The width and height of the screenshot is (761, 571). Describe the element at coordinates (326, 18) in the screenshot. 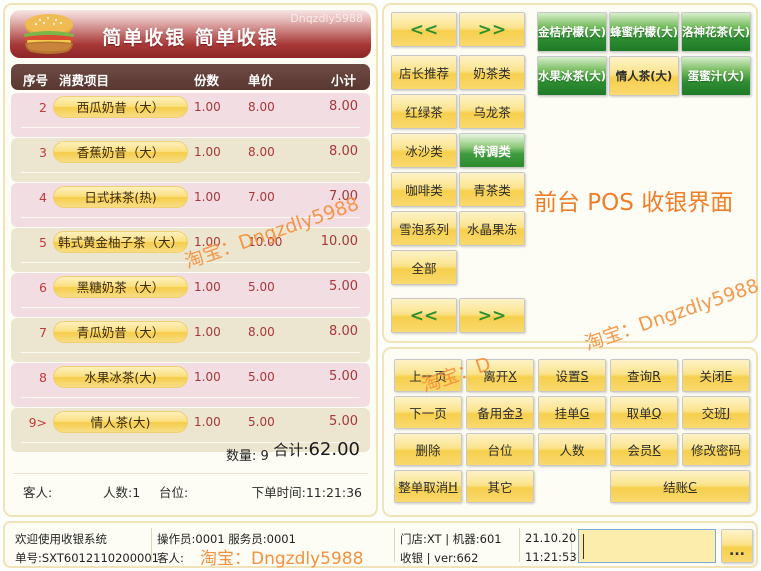

I see `header-username: Dnqzdly5988` at that location.